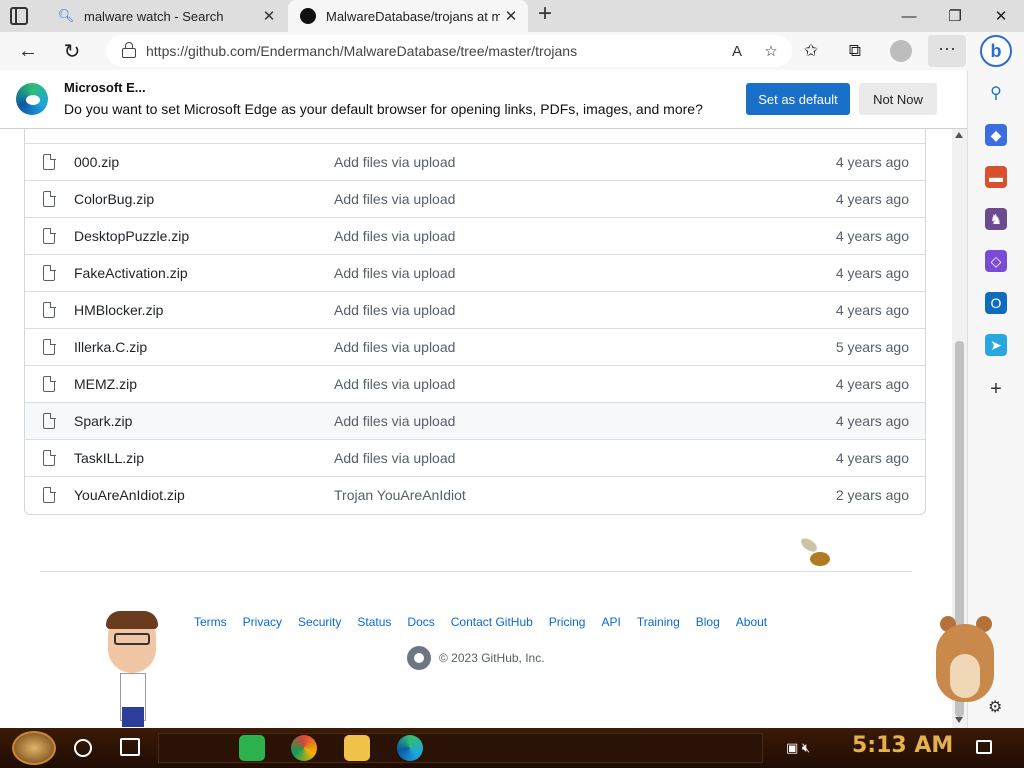  What do you see at coordinates (996, 389) in the screenshot?
I see `add-icon: +` at bounding box center [996, 389].